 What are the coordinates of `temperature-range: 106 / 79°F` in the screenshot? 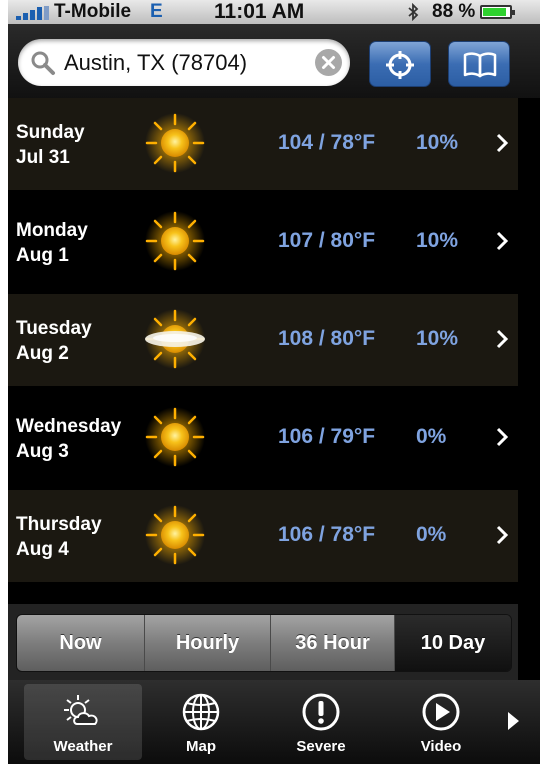 It's located at (327, 436).